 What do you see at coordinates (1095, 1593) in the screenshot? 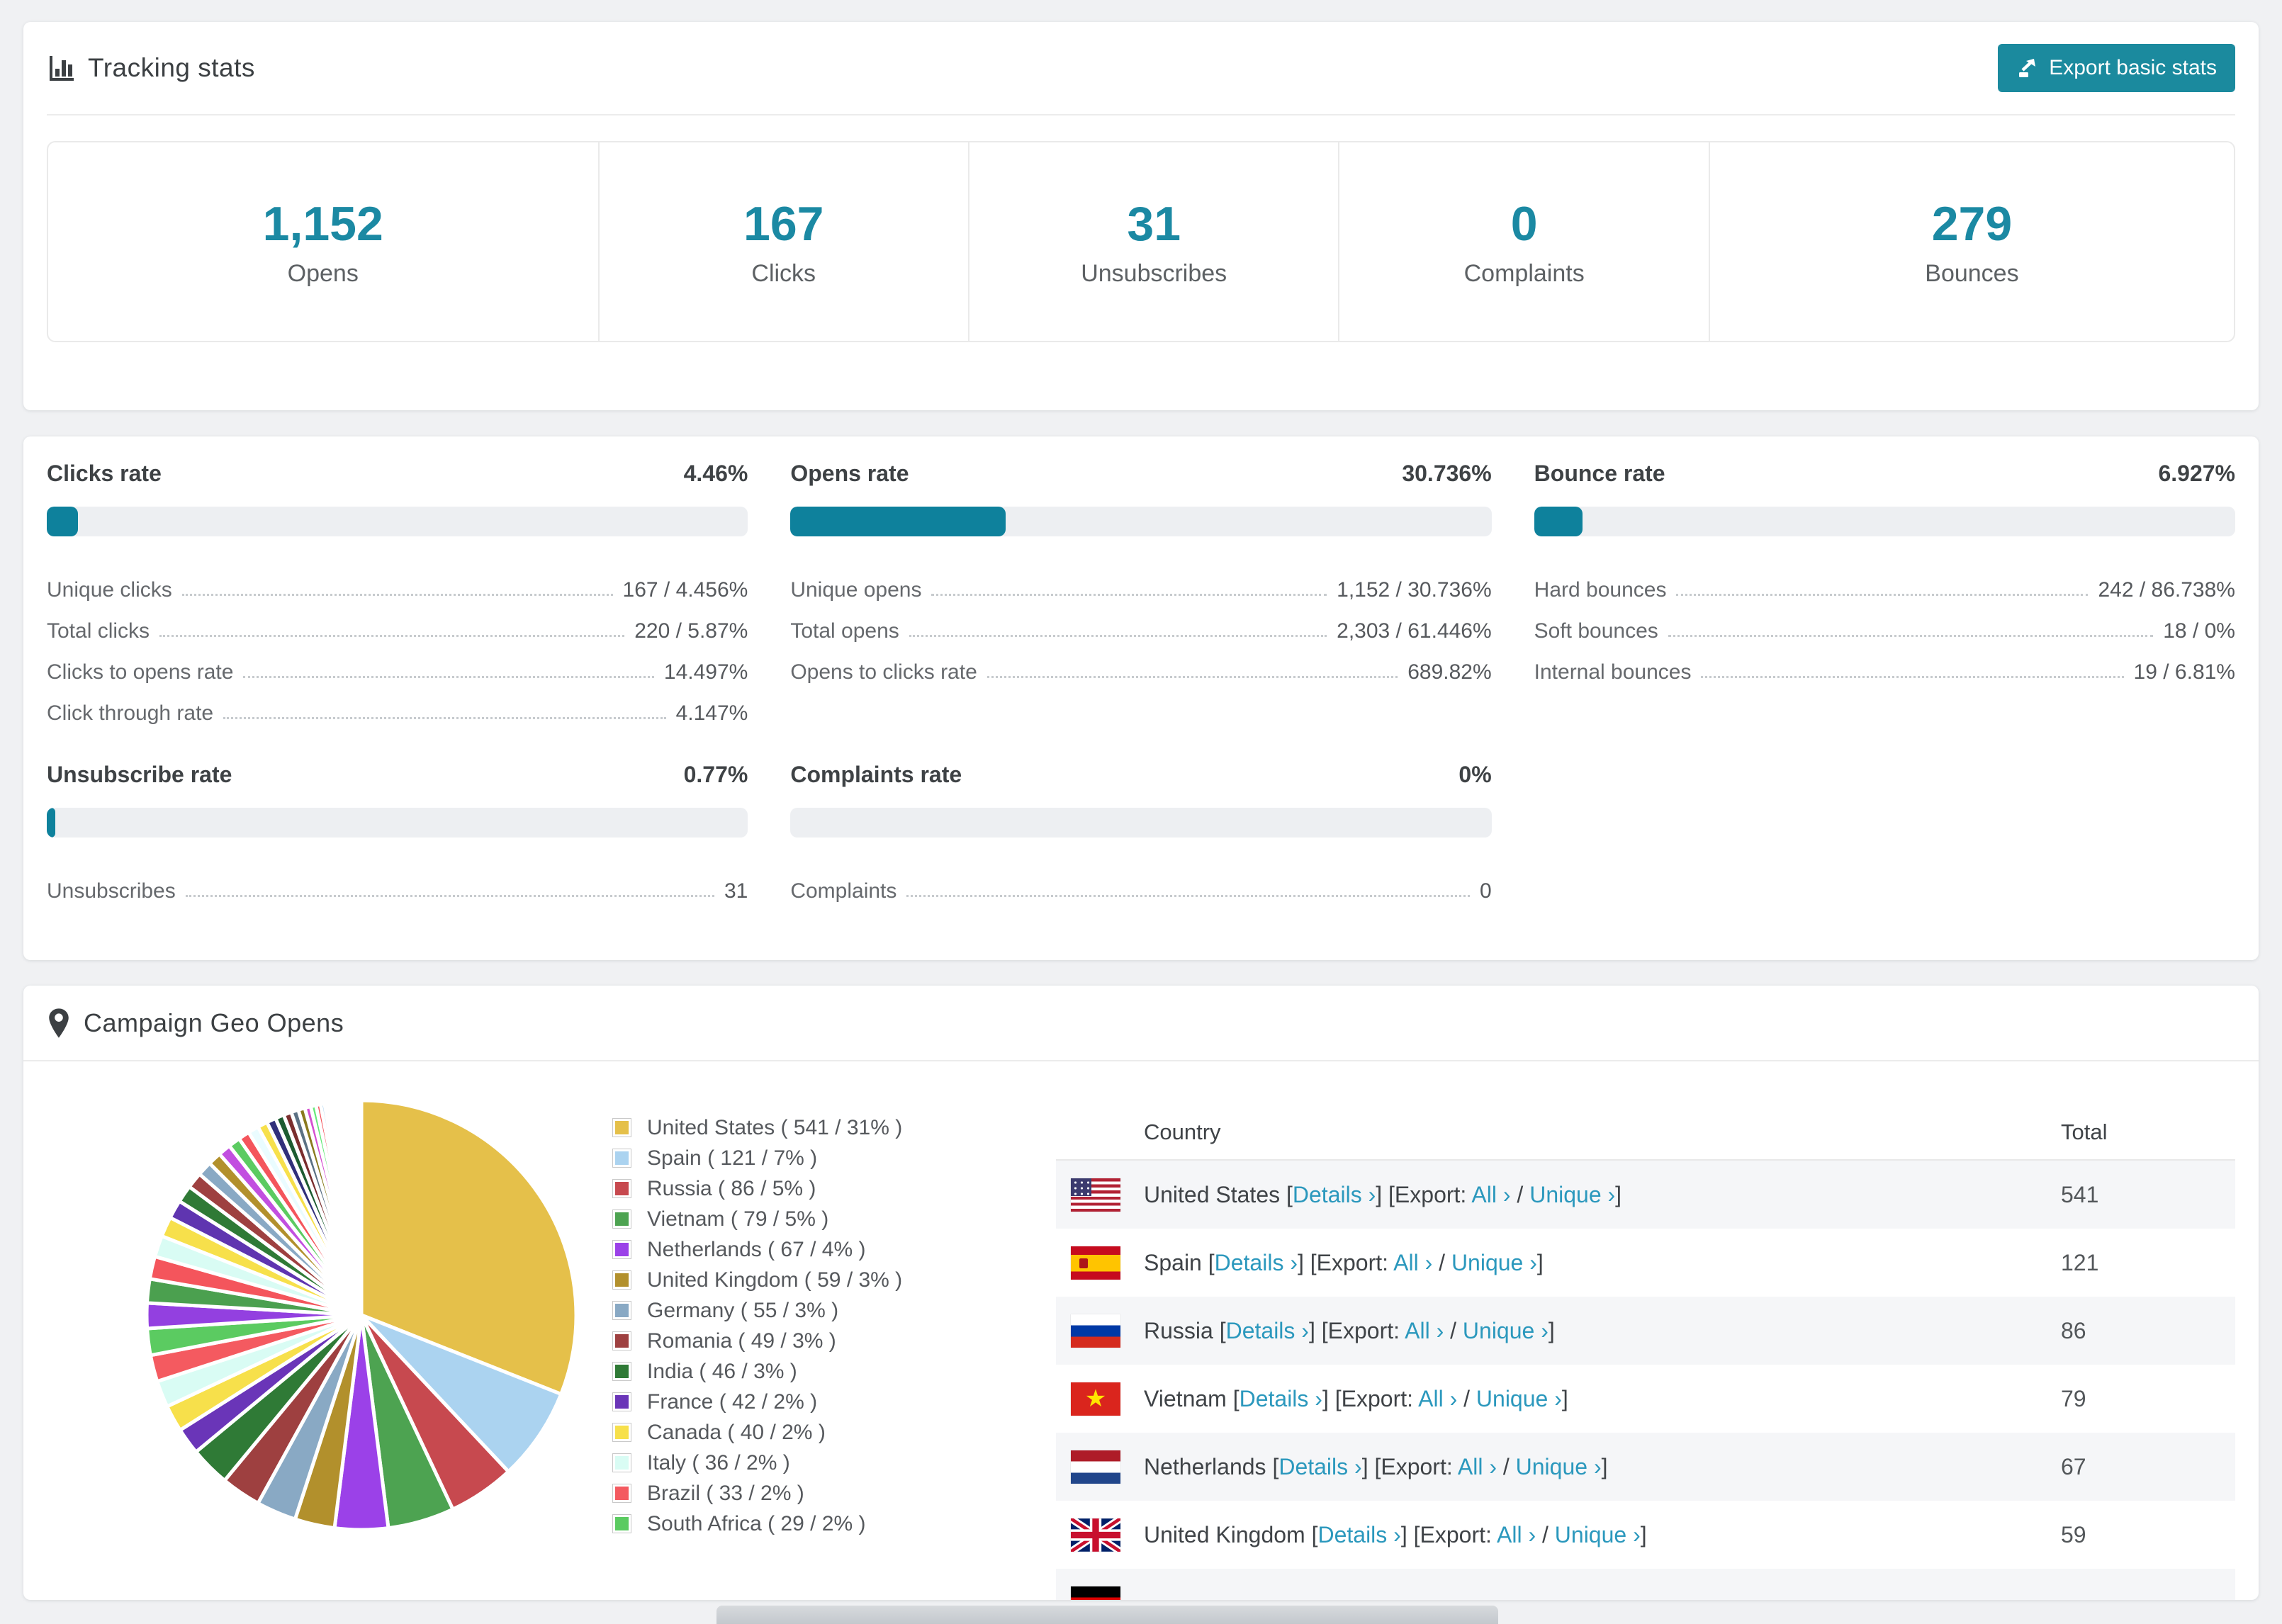
I see `flag-de` at bounding box center [1095, 1593].